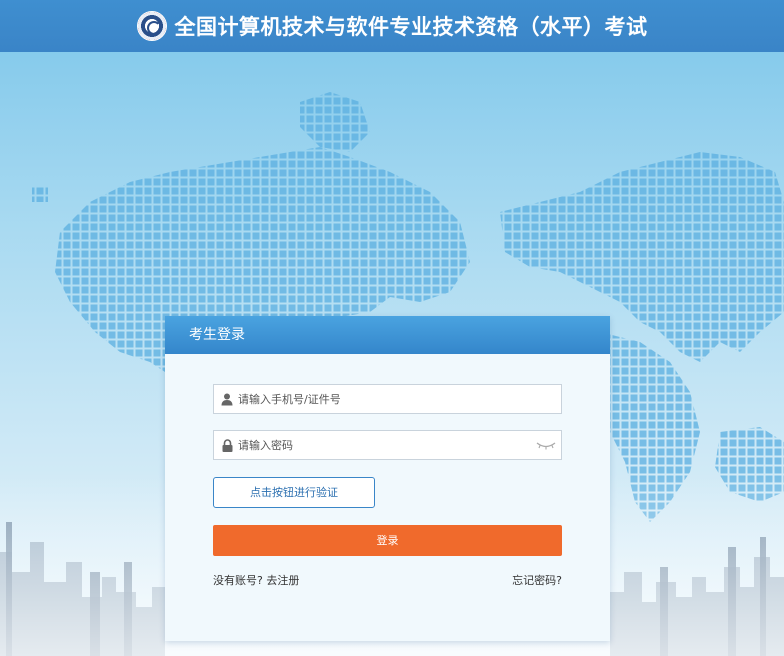 The image size is (784, 656). Describe the element at coordinates (387, 540) in the screenshot. I see `login-button: 登录` at that location.